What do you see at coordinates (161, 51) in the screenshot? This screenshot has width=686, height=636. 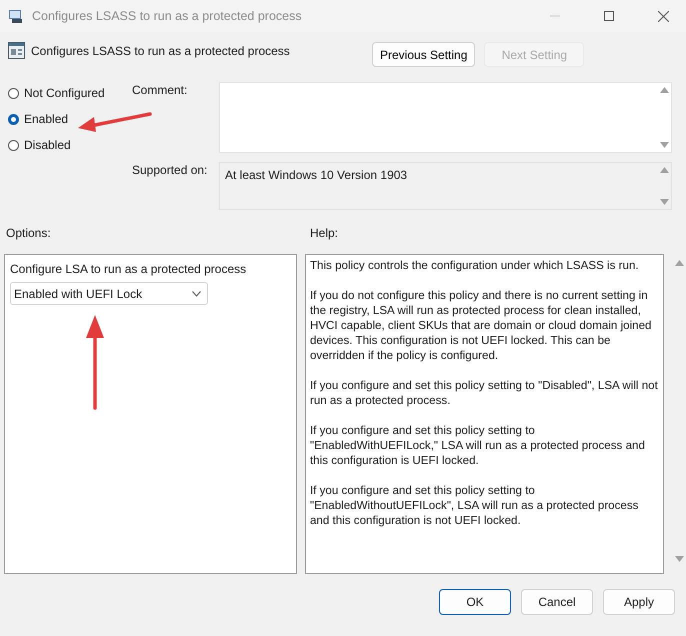 I see `policy-title: Configures LSASS to run as a protected process` at bounding box center [161, 51].